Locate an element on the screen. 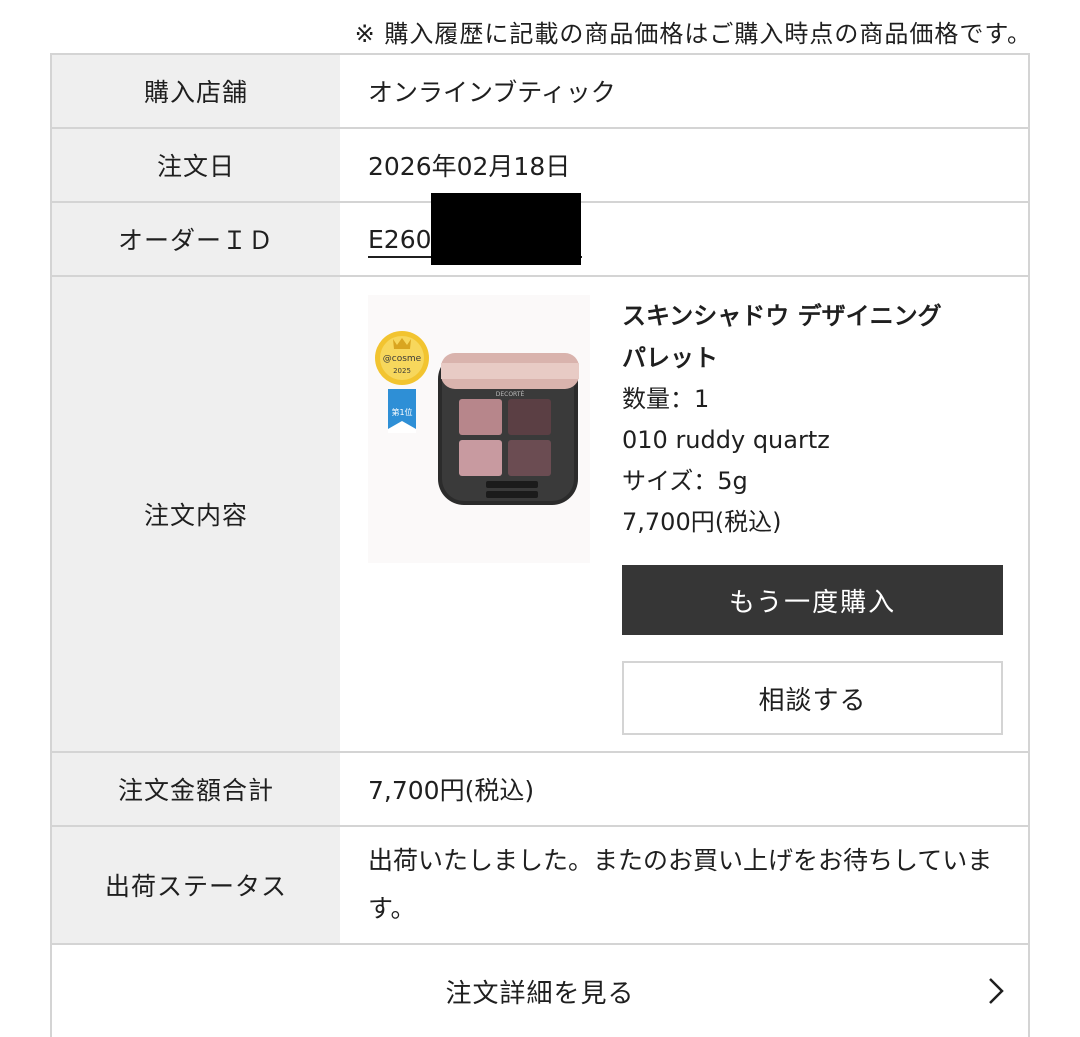 The image size is (1080, 1037). product-illustration: @cosme 2025 第1位 DECORTÉ is located at coordinates (477, 418).